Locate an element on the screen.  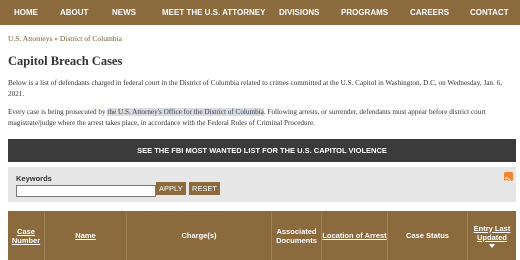
search-panel: Keywords APPLY RESET is located at coordinates (262, 184).